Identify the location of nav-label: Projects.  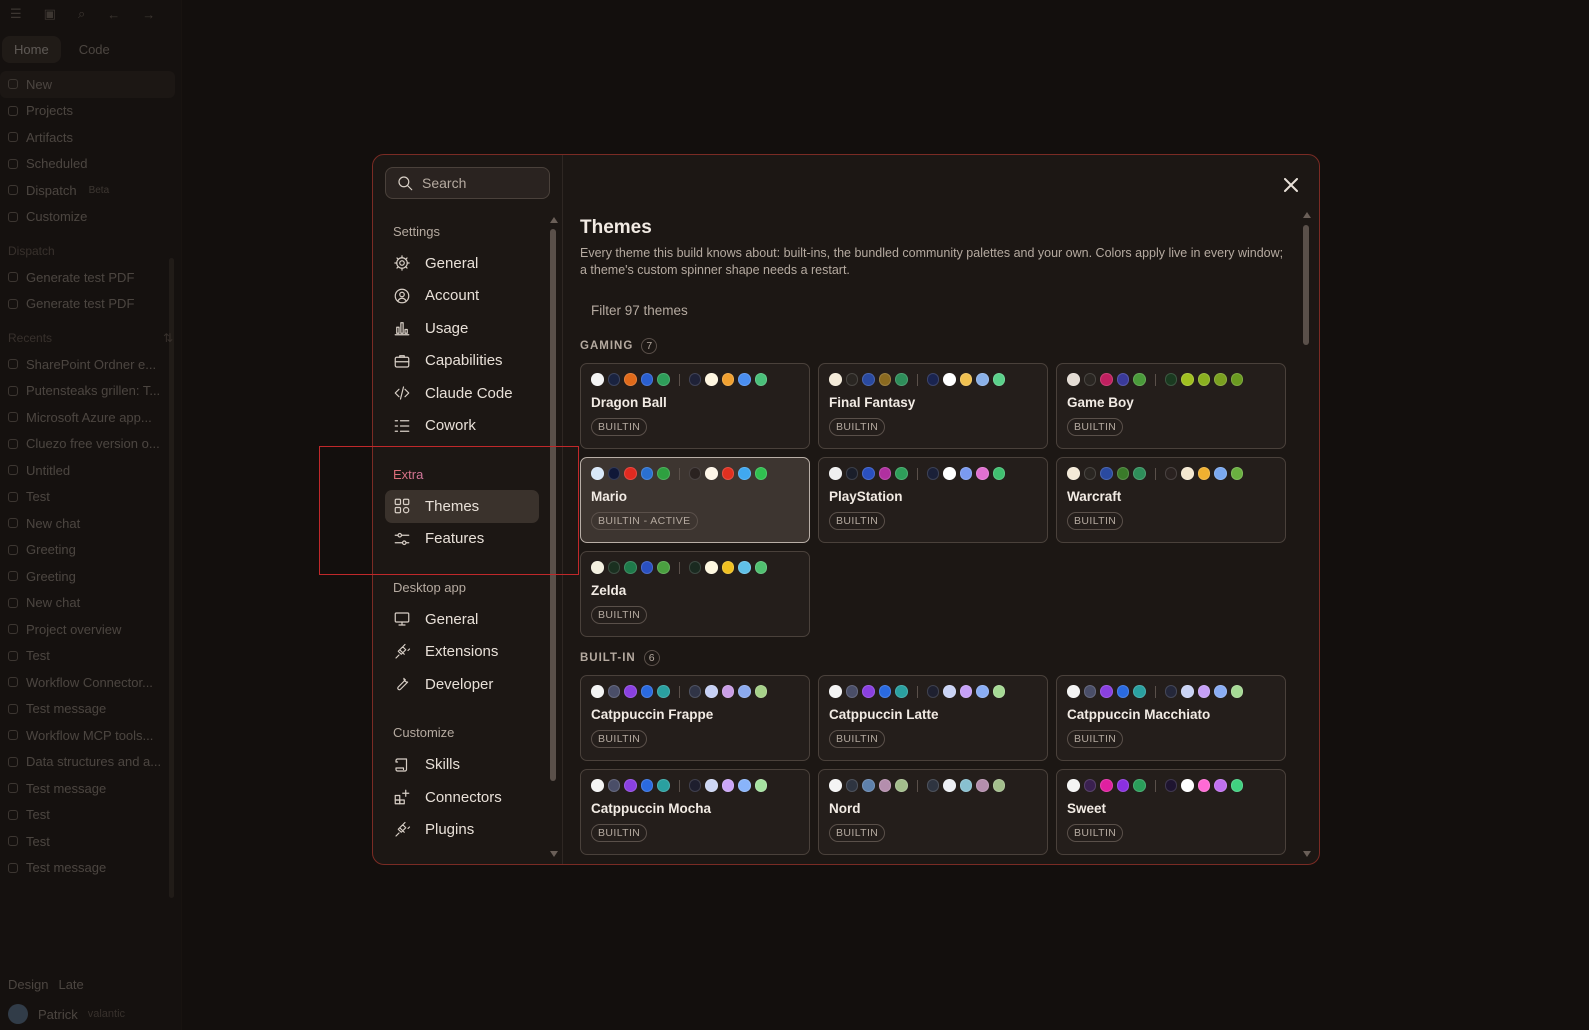
(49, 111).